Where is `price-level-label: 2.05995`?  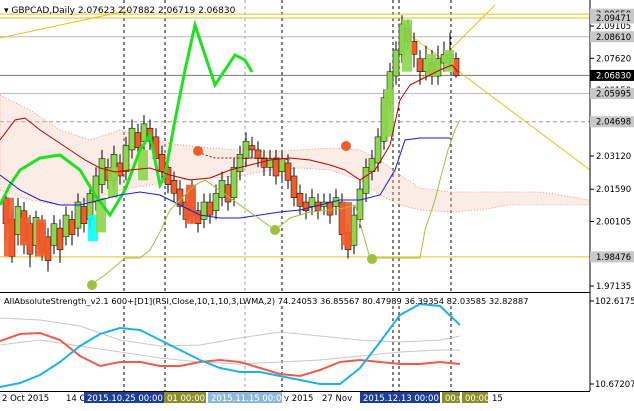
price-level-label: 2.05995 is located at coordinates (613, 95).